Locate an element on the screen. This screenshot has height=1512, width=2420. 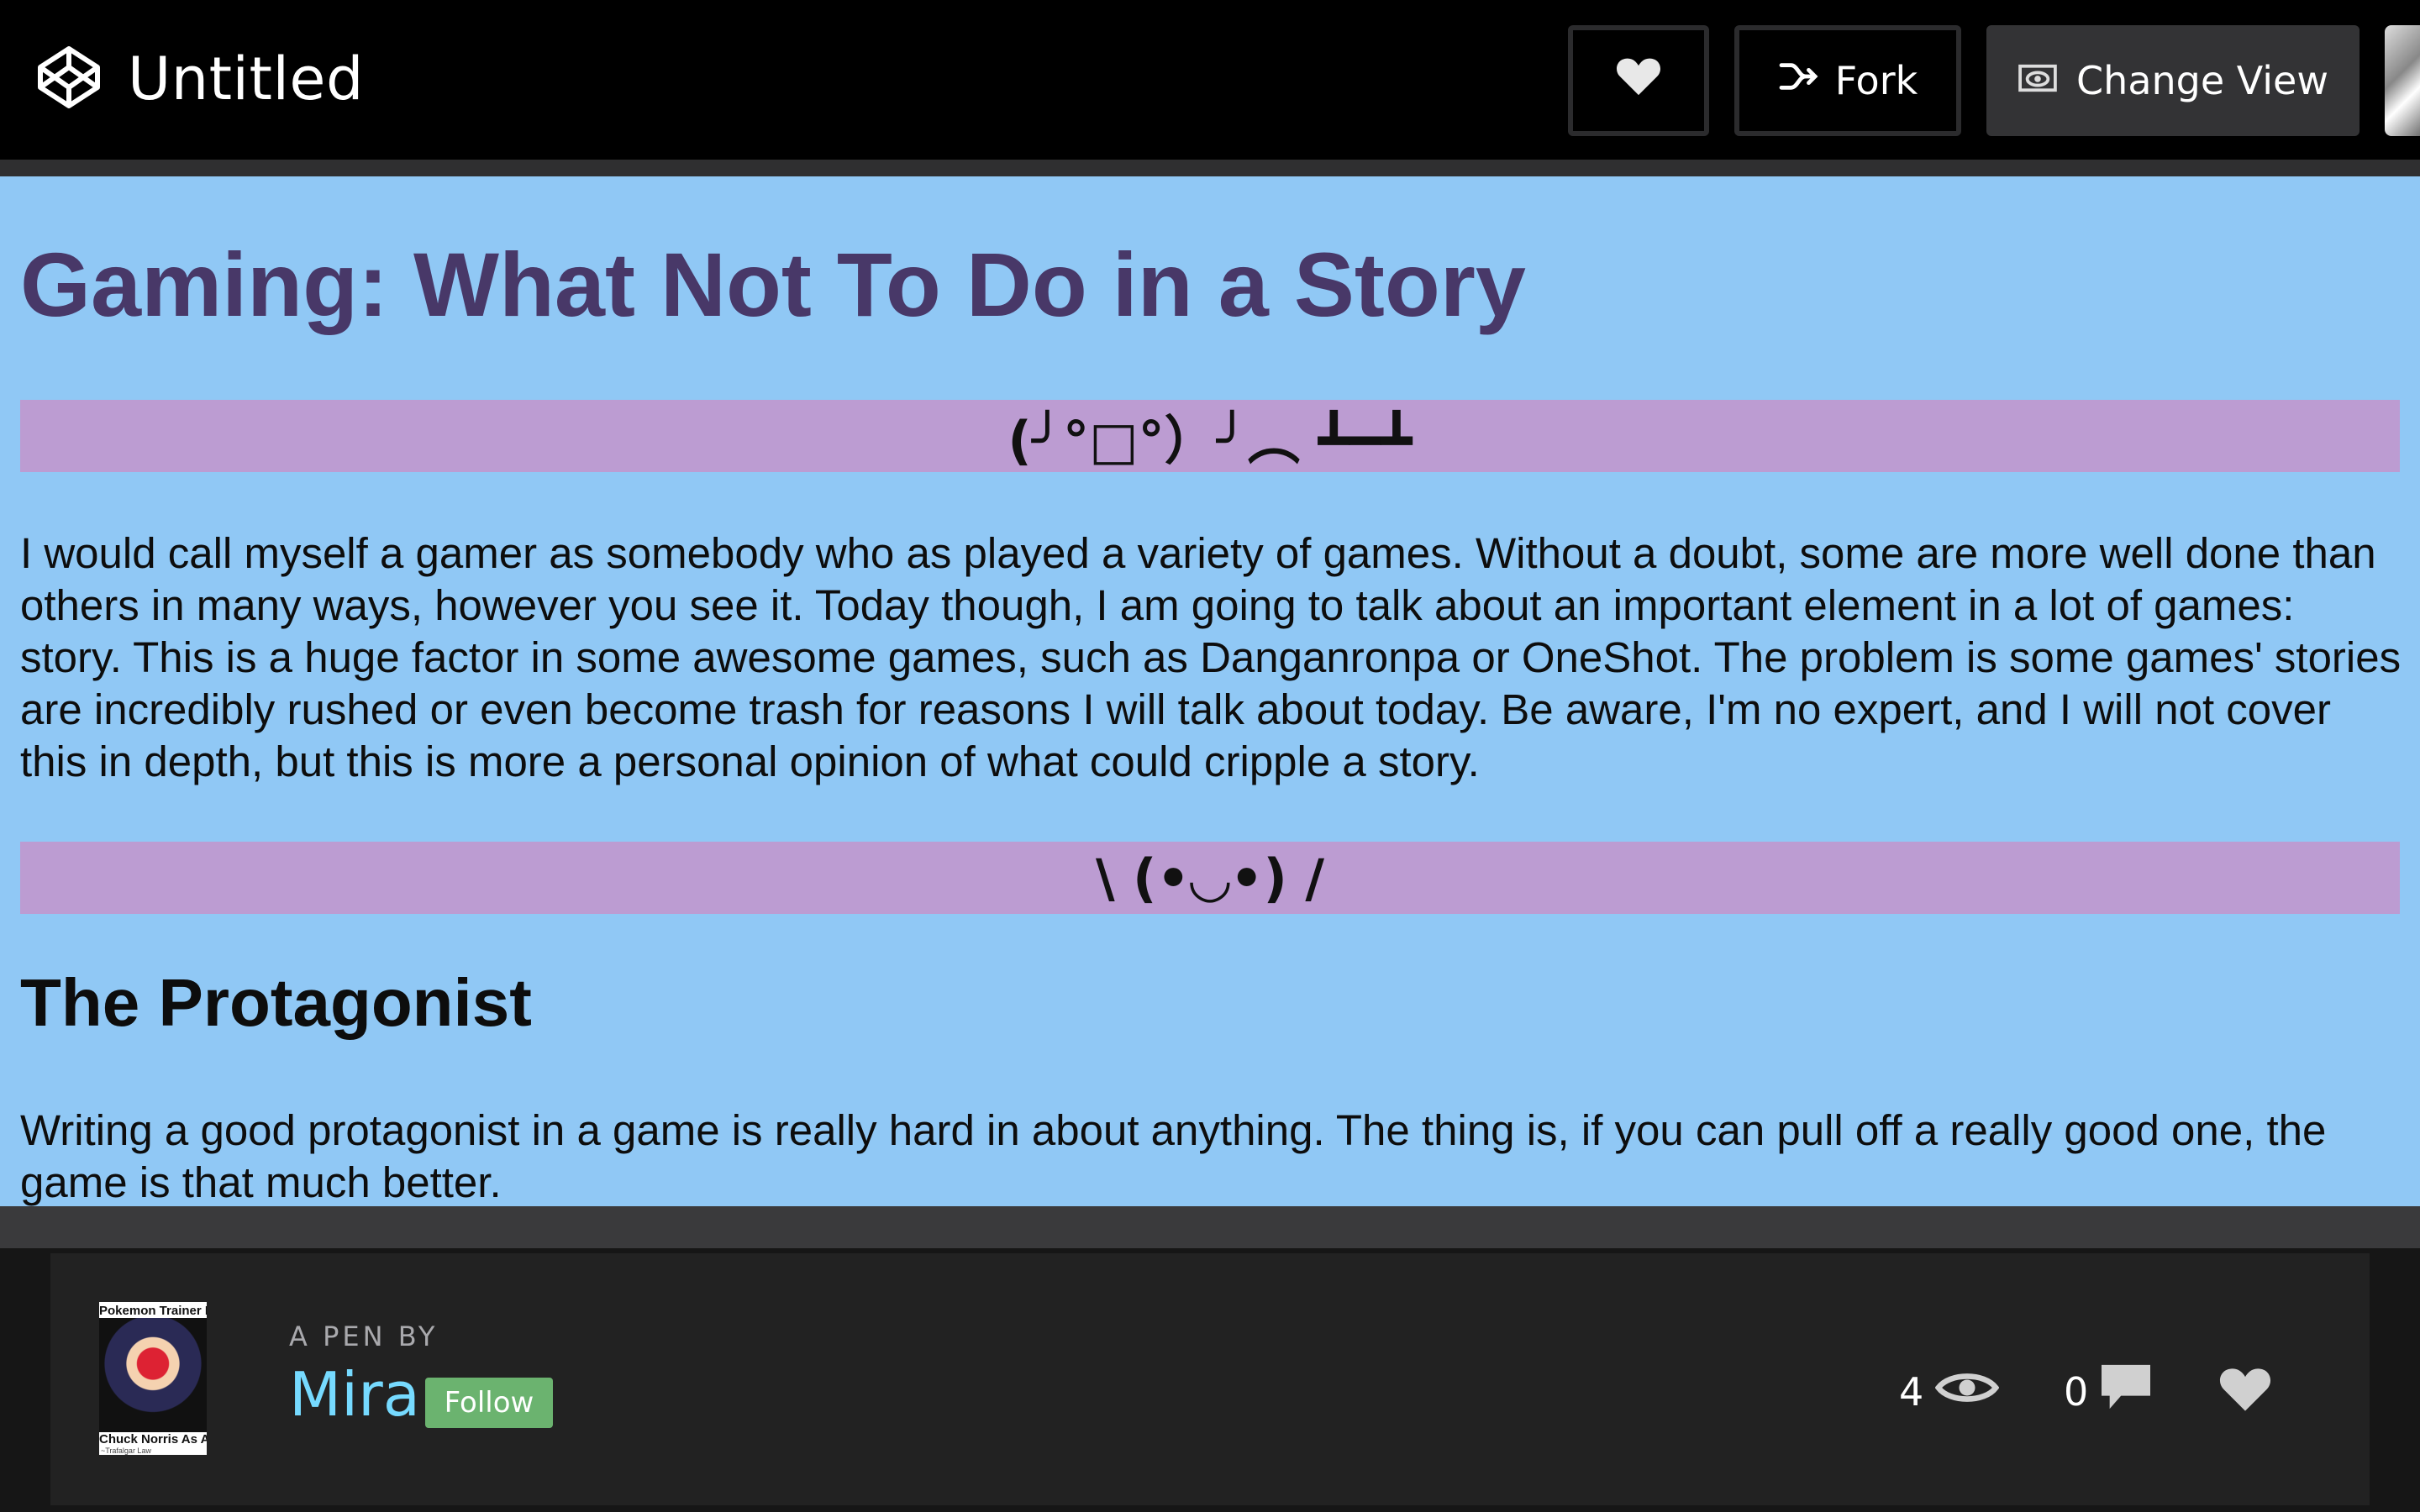
avatar-caption-top: Pokemon Trainer Red is located at coordinates (153, 1311).